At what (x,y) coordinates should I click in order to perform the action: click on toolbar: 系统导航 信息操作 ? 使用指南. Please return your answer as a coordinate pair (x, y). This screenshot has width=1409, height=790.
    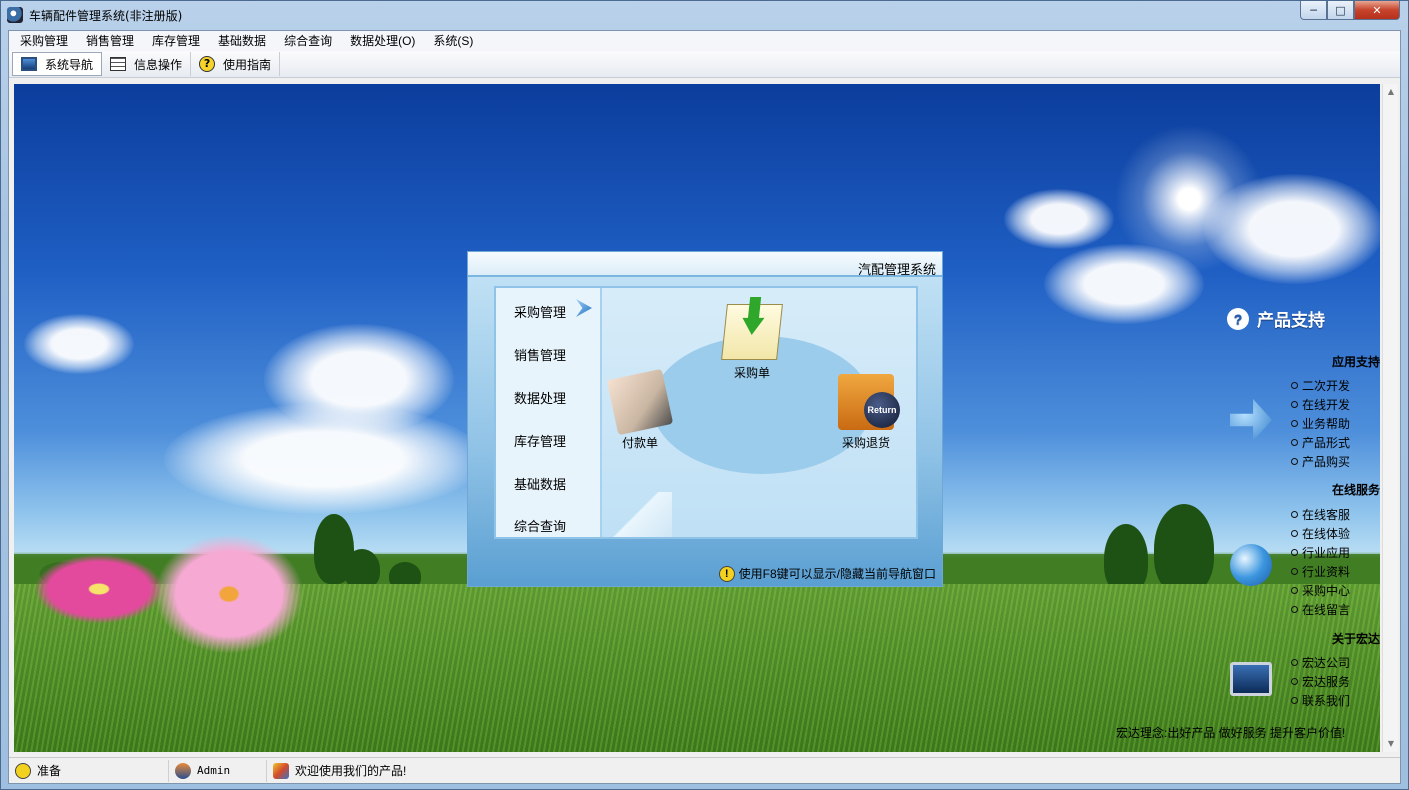
    Looking at the image, I should click on (704, 64).